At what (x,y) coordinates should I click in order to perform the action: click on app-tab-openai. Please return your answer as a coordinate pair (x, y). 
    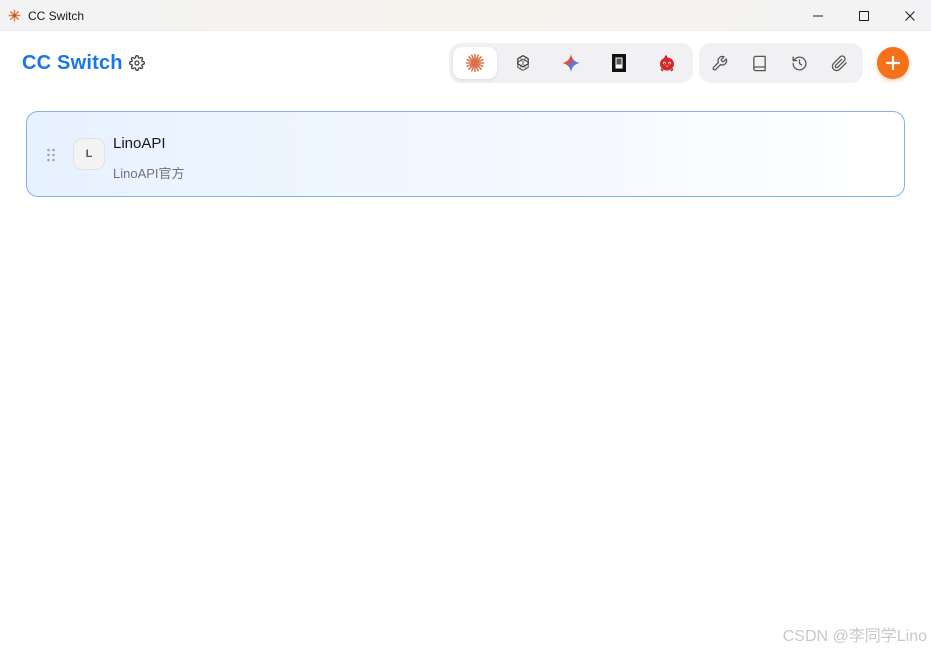
    Looking at the image, I should click on (523, 63).